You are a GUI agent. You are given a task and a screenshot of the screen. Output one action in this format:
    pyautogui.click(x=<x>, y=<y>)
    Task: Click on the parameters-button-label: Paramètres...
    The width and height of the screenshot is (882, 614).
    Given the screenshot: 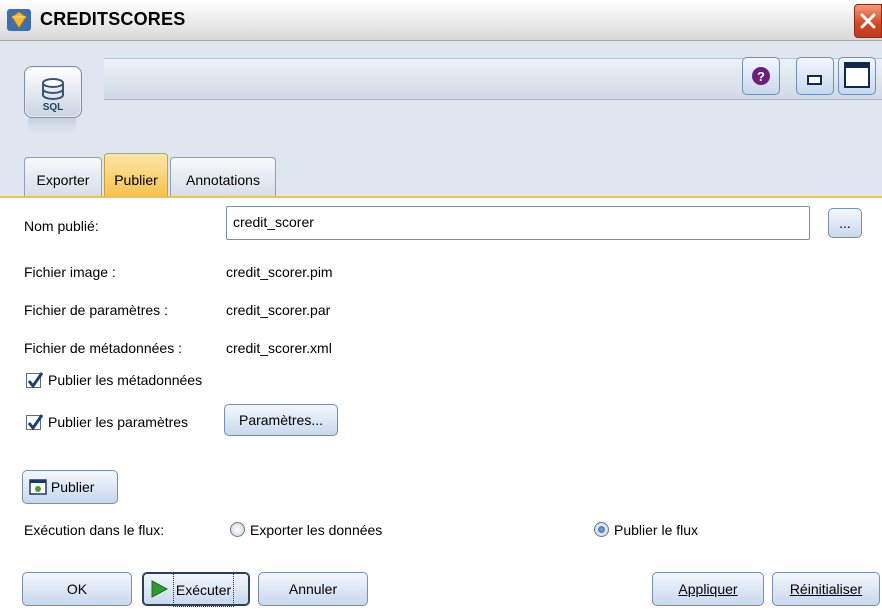 What is the action you would take?
    pyautogui.click(x=281, y=420)
    